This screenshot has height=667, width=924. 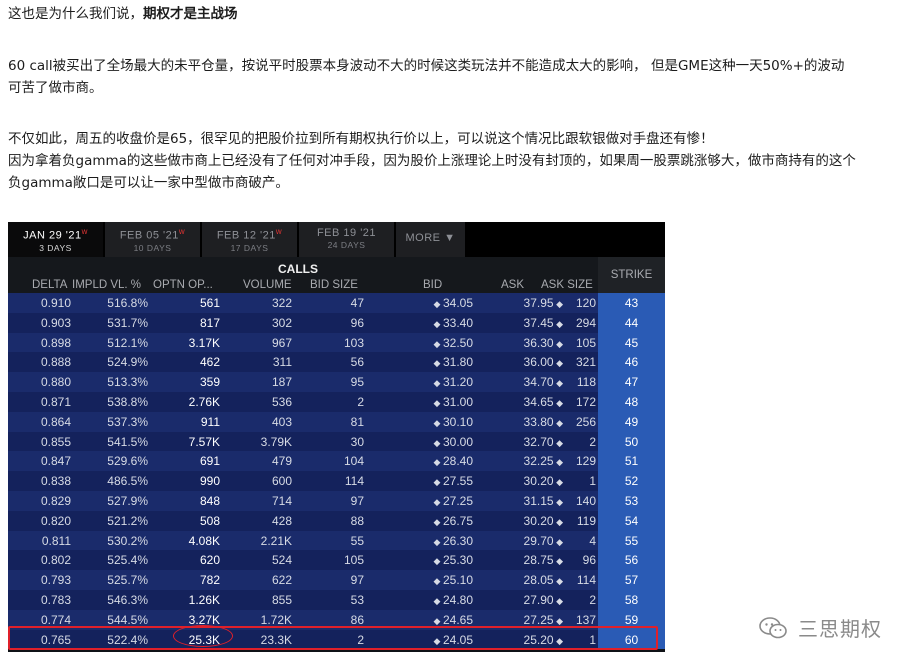 I want to click on table-row: 0.864 537.3% 911 403 81 ◆ 30.10 33.80 ◆ 256 49, so click(x=336, y=421).